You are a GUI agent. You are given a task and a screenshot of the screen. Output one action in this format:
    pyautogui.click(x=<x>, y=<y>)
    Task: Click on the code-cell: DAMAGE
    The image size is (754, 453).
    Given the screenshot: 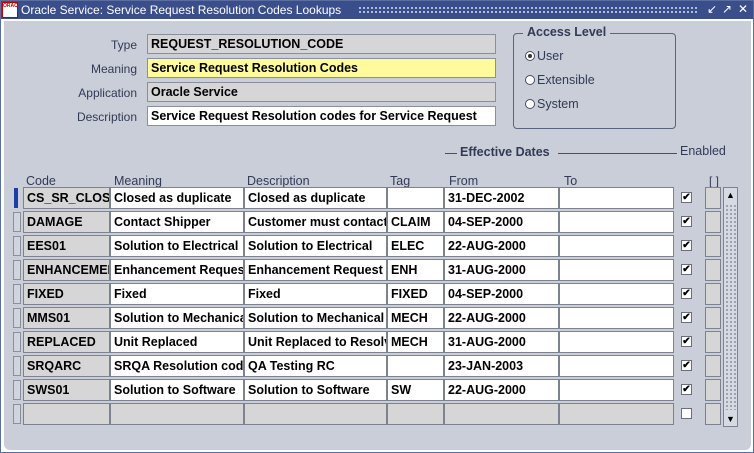 What is the action you would take?
    pyautogui.click(x=66, y=222)
    